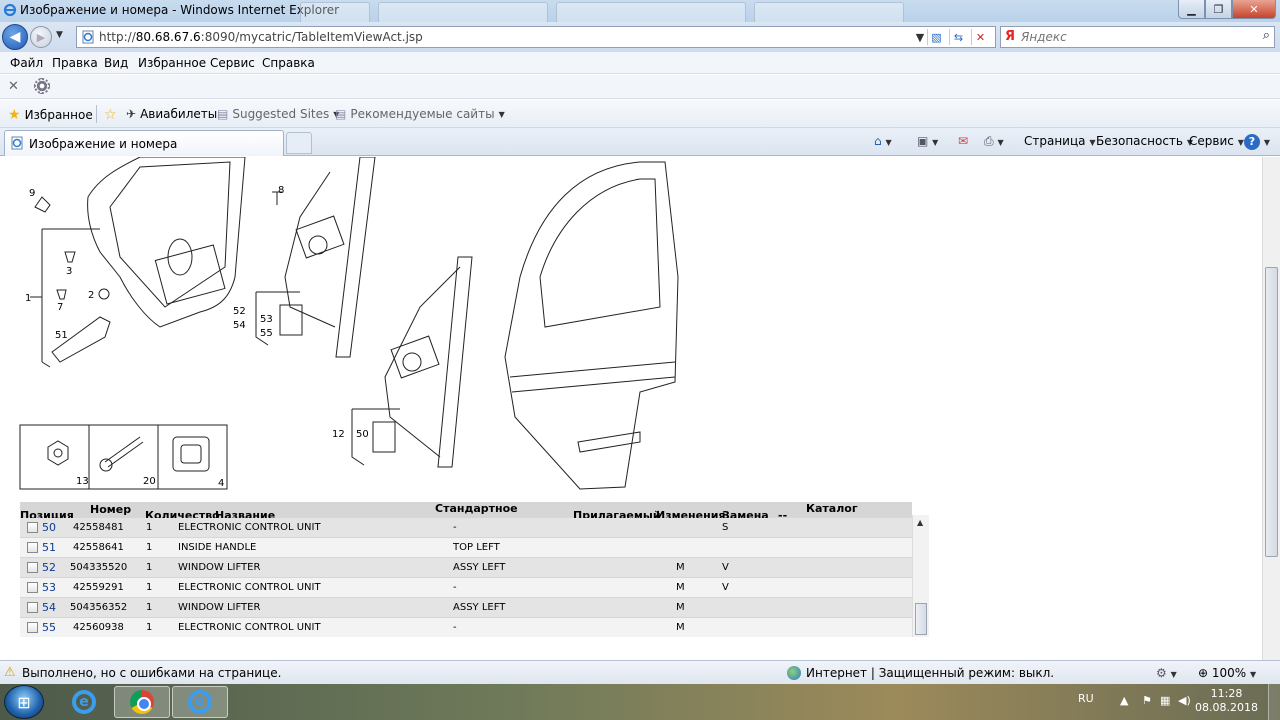  What do you see at coordinates (1254, 9) in the screenshot?
I see `close-button: ✕` at bounding box center [1254, 9].